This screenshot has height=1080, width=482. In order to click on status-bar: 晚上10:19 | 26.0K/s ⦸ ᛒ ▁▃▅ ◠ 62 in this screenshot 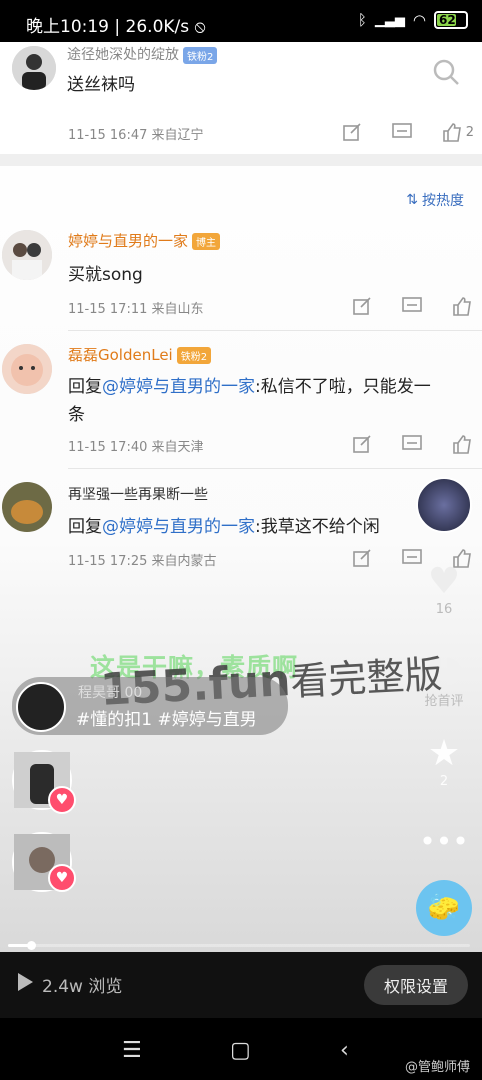, I will do `click(241, 21)`.